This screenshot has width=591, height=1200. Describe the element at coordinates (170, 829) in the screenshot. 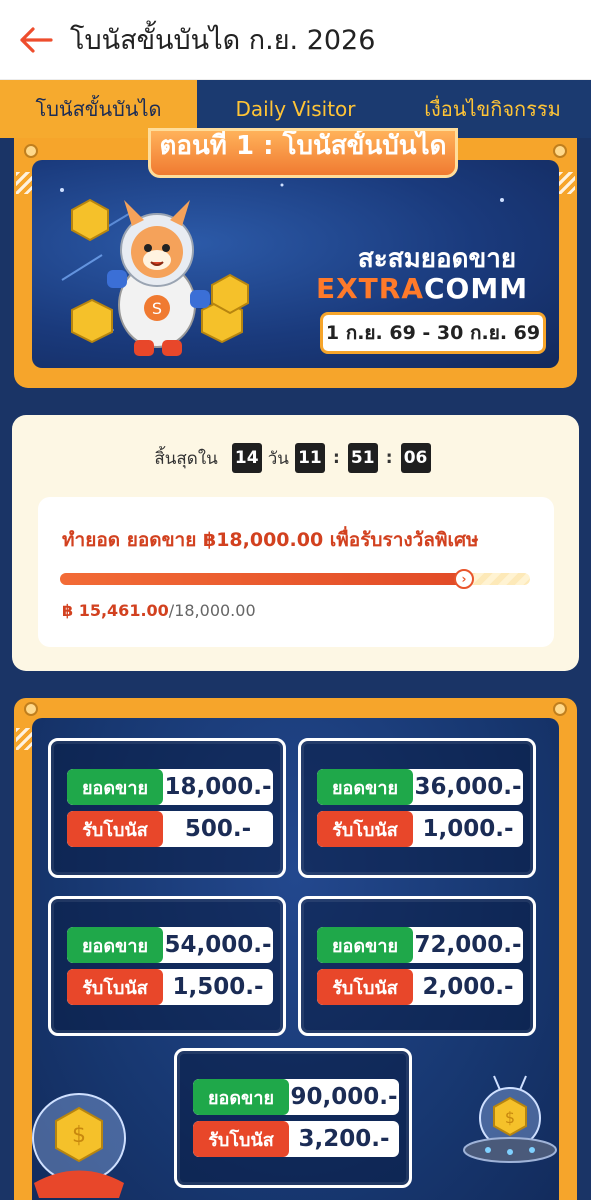

I see `tier-bonus-row: รับโบนัส 500.-` at that location.